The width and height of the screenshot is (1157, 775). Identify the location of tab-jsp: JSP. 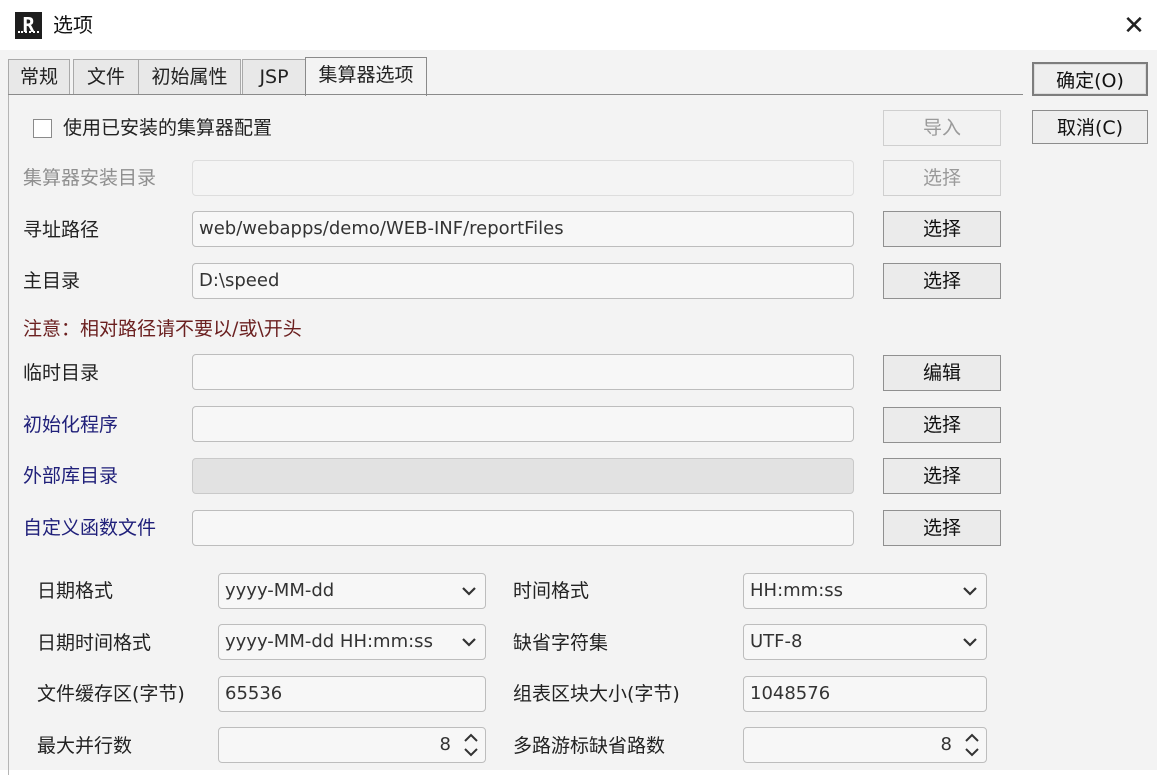
(274, 76).